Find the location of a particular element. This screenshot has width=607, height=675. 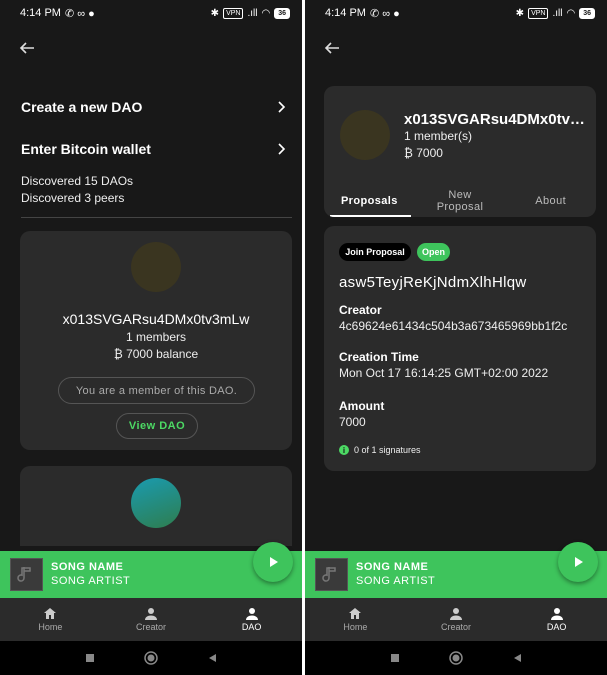

dao-tabs: Proposals New Proposal About is located at coordinates (460, 200).